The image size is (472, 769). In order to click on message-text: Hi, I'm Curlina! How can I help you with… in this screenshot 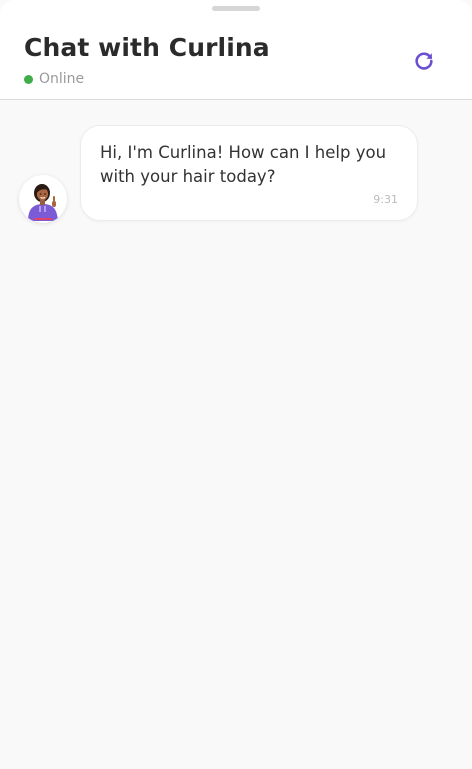, I will do `click(243, 164)`.